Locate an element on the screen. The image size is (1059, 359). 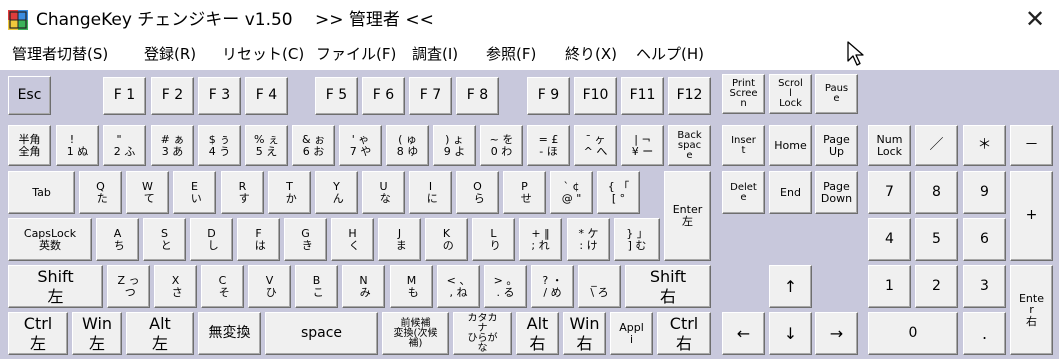
key-esc: Esc is located at coordinates (29, 95).